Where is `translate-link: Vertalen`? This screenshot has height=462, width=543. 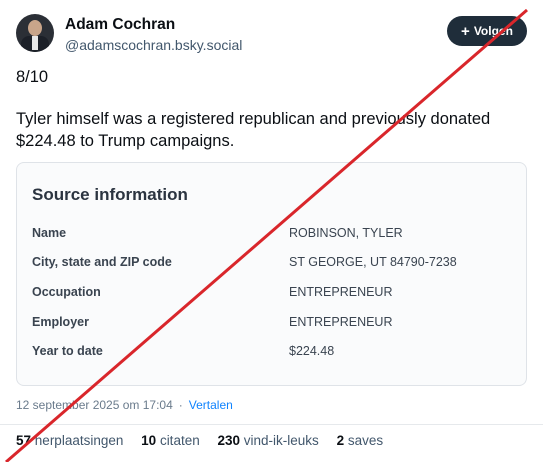
translate-link: Vertalen is located at coordinates (211, 405).